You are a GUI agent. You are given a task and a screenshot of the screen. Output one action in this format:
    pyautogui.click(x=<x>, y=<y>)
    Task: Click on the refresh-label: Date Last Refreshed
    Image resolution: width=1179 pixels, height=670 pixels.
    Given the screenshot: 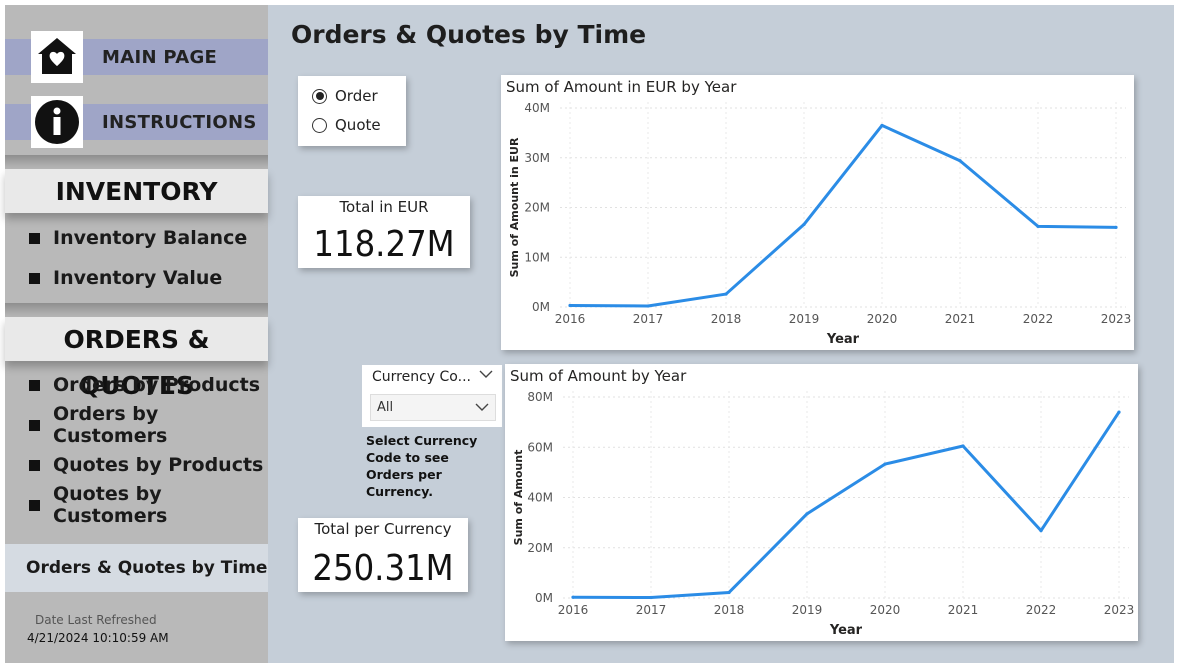 What is the action you would take?
    pyautogui.click(x=96, y=620)
    